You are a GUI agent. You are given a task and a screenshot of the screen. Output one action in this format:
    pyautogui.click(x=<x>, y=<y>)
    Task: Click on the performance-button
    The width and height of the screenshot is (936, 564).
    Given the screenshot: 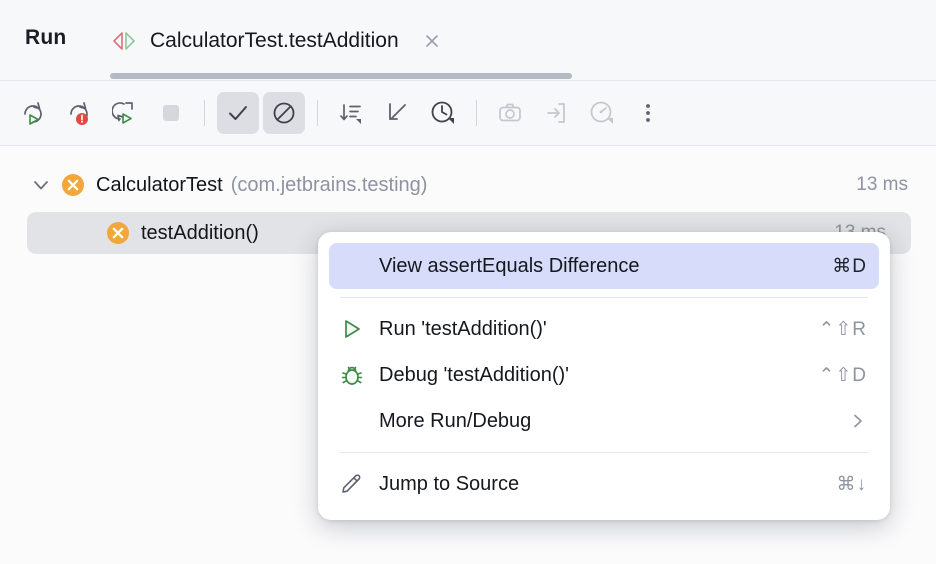 What is the action you would take?
    pyautogui.click(x=602, y=113)
    